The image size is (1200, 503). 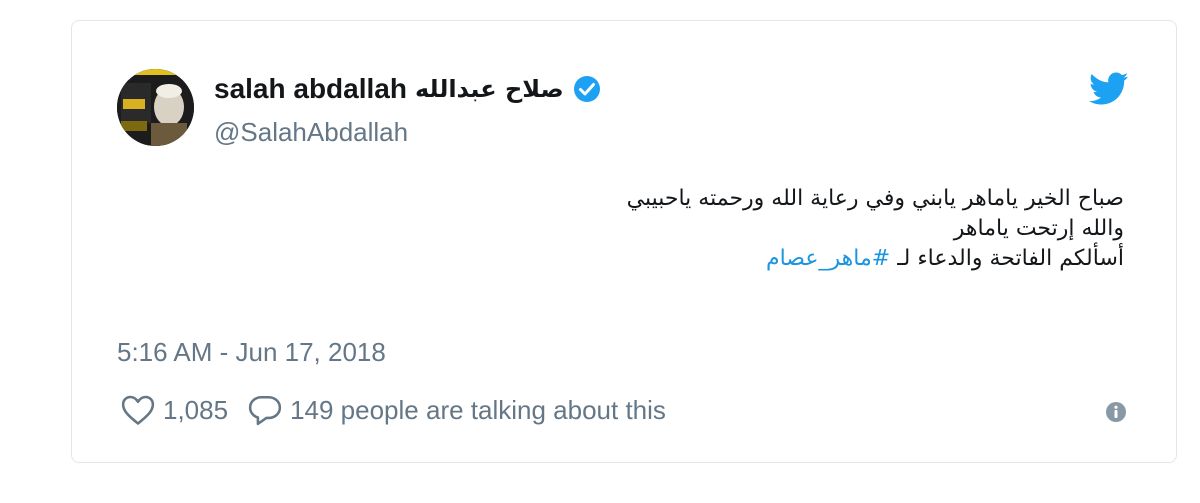 What do you see at coordinates (251, 352) in the screenshot?
I see `tweet-timestamp: 5:16 AM - Jun 17, 2018` at bounding box center [251, 352].